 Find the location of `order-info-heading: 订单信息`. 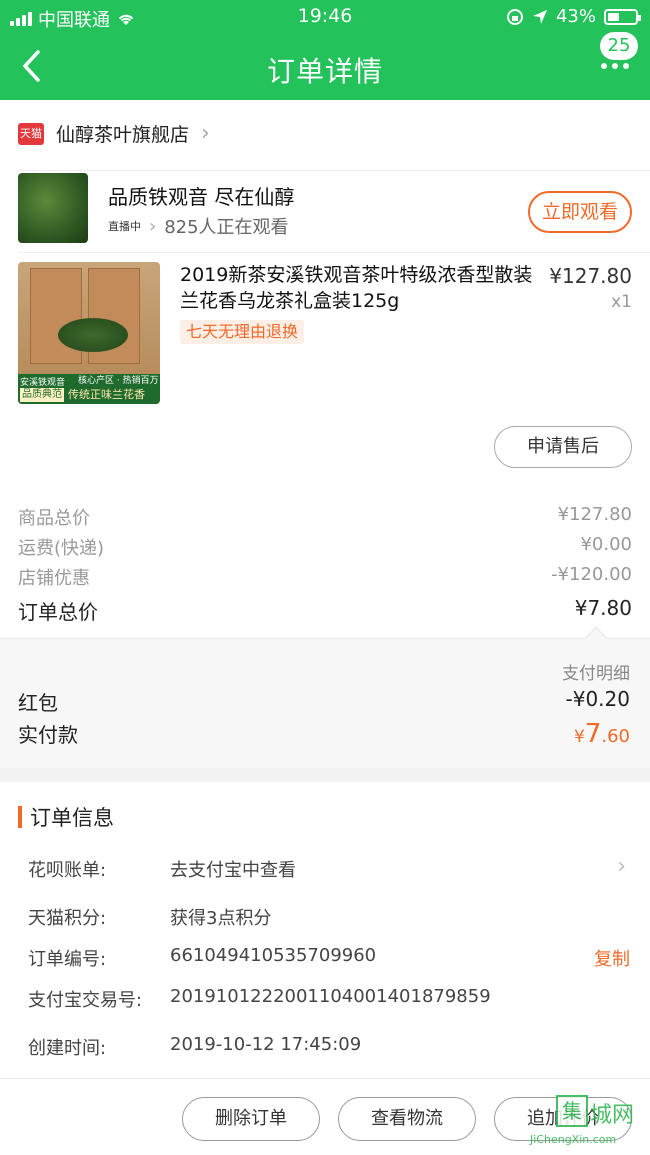

order-info-heading: 订单信息 is located at coordinates (72, 818).